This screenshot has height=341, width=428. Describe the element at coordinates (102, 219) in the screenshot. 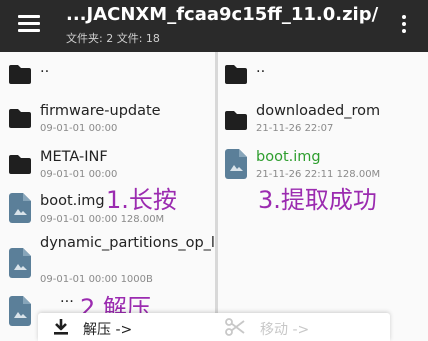

I see `file-meta: 09-01-01 00:00 128.00M` at that location.